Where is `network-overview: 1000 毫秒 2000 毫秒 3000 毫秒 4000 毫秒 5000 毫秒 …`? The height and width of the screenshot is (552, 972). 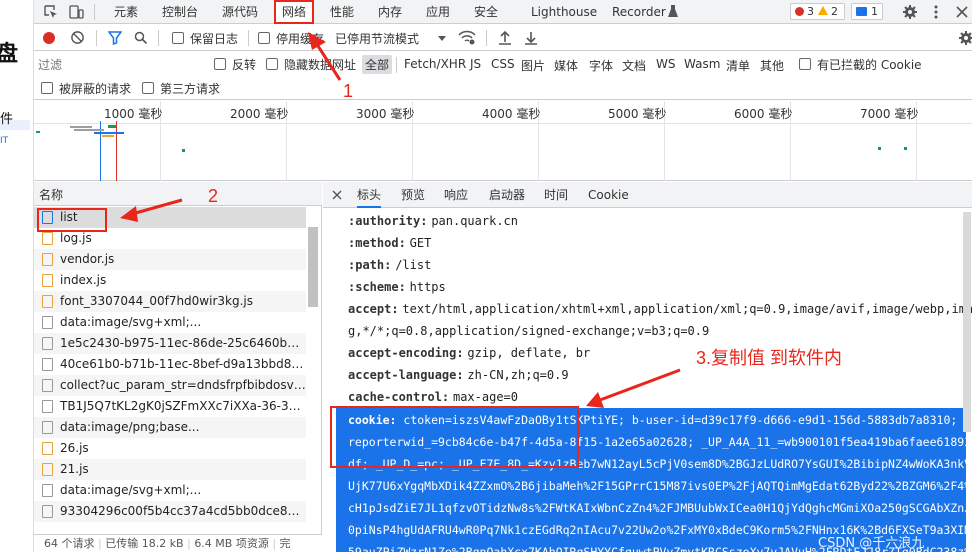 network-overview: 1000 毫秒 2000 毫秒 3000 毫秒 4000 毫秒 5000 毫秒 … is located at coordinates (503, 141).